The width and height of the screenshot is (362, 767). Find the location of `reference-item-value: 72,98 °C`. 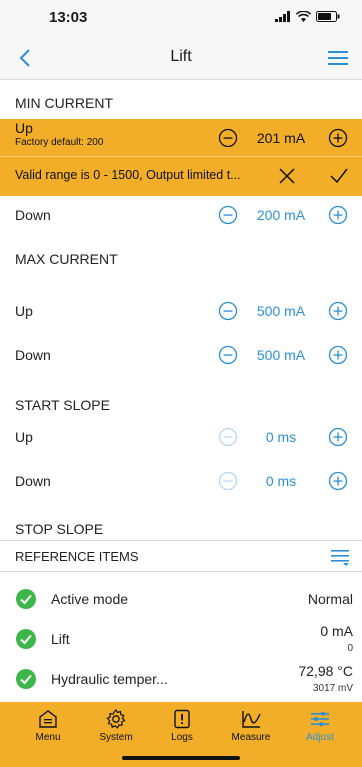

reference-item-value: 72,98 °C is located at coordinates (325, 671).